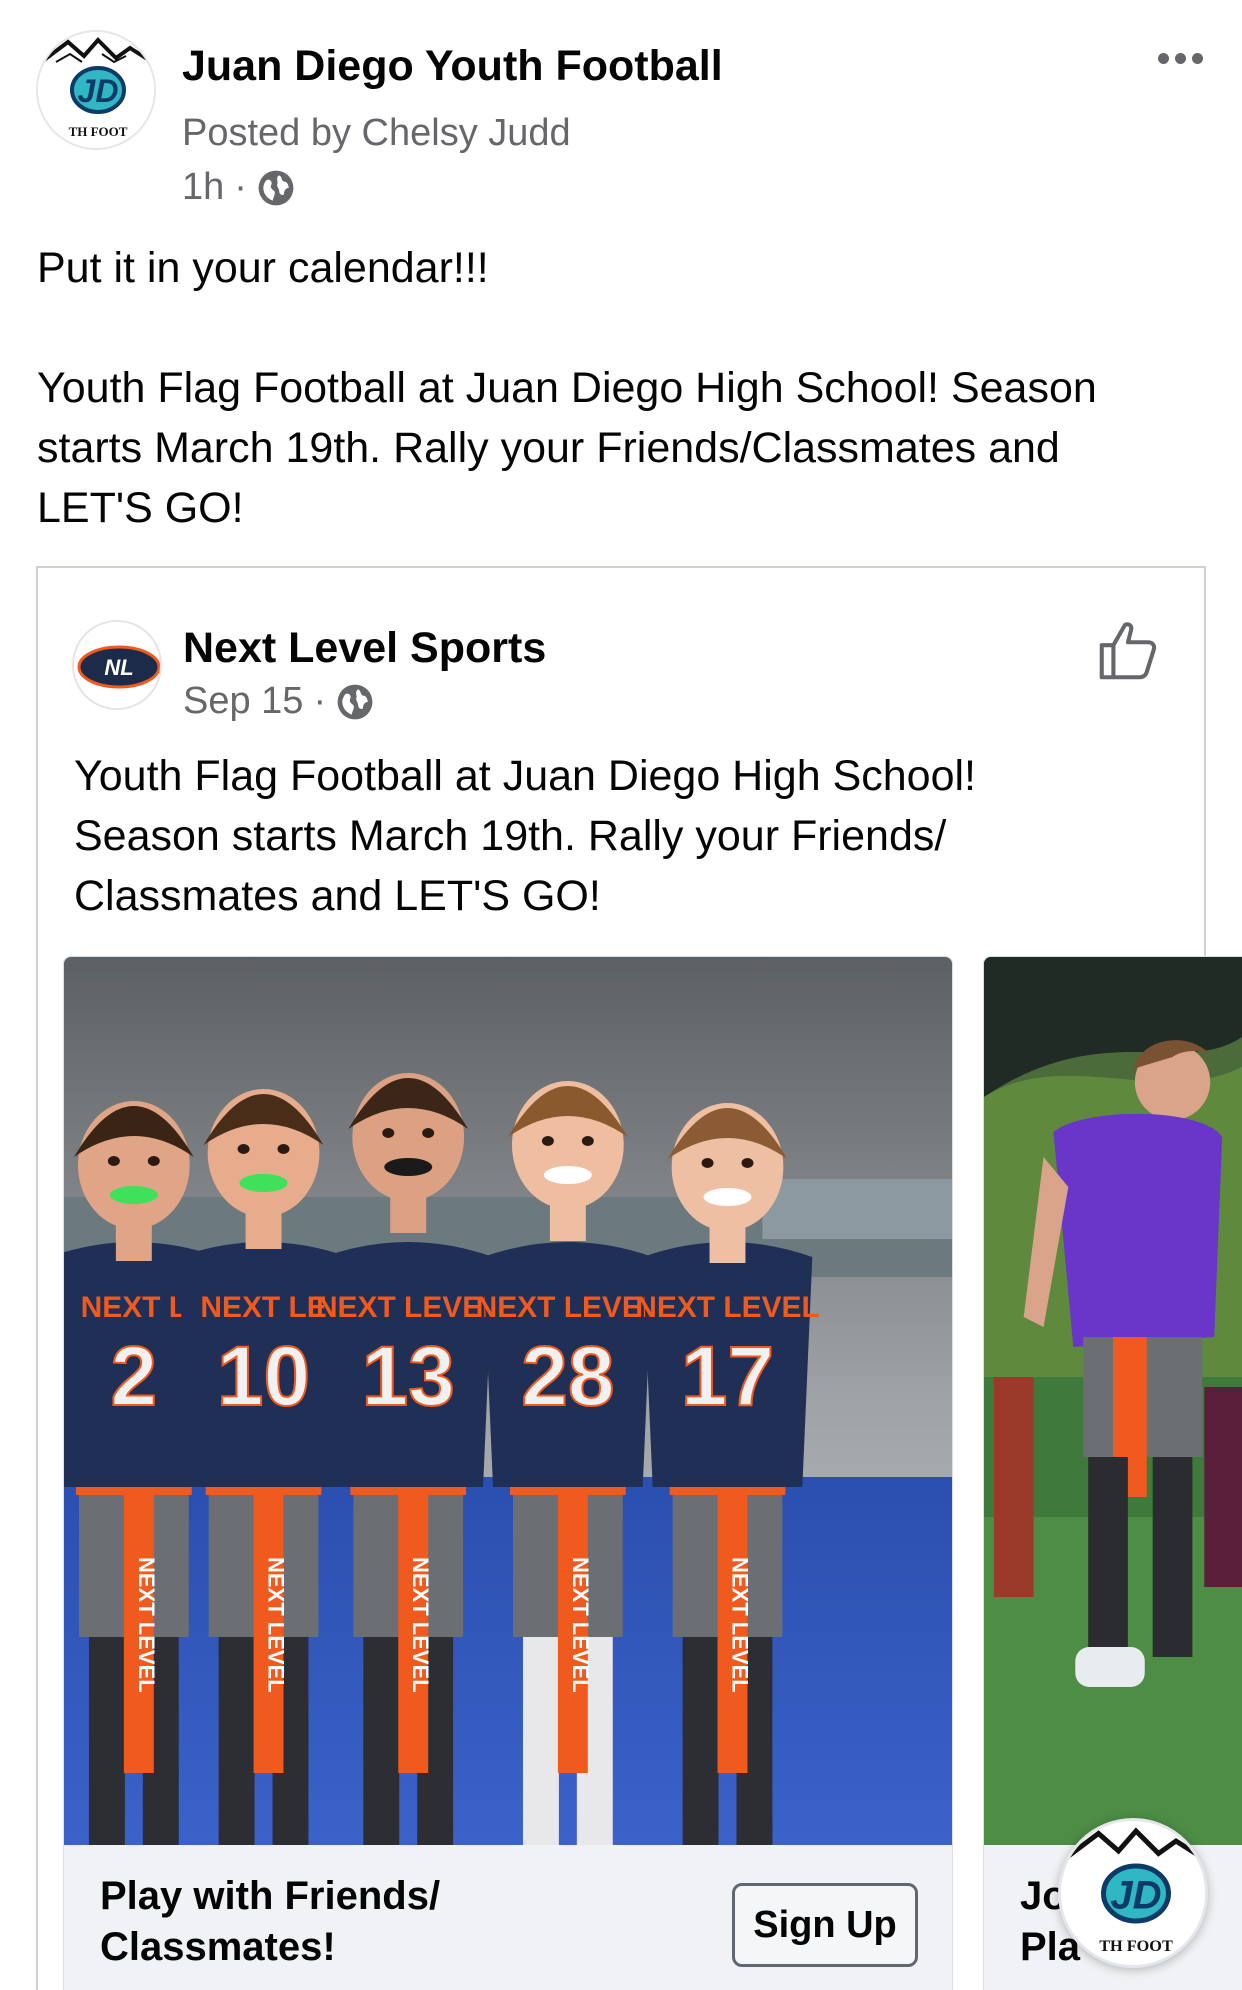 The width and height of the screenshot is (1242, 1990). I want to click on thumbs-up-icon, so click(1128, 651).